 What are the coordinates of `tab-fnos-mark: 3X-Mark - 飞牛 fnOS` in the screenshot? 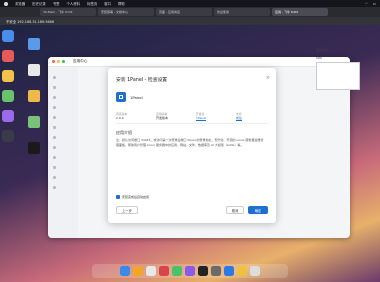 It's located at (68, 12).